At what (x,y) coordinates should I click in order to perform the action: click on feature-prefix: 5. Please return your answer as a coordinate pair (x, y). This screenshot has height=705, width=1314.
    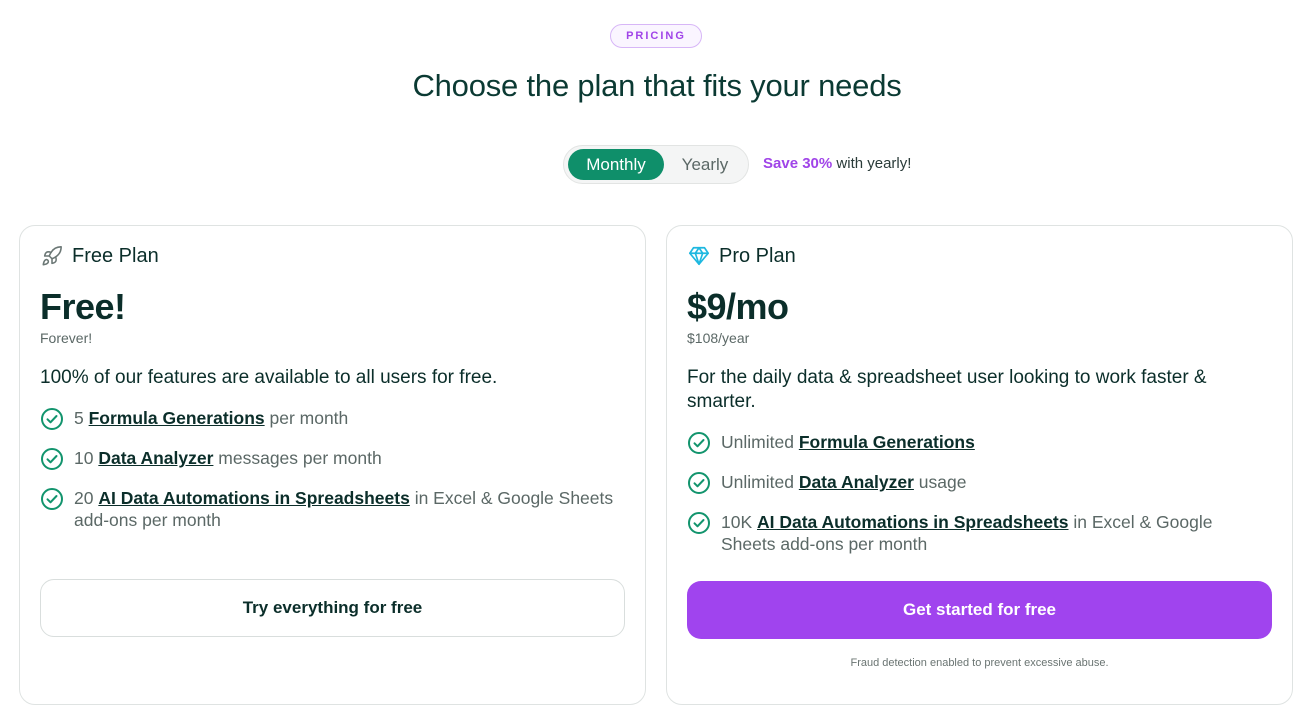
    Looking at the image, I should click on (81, 418).